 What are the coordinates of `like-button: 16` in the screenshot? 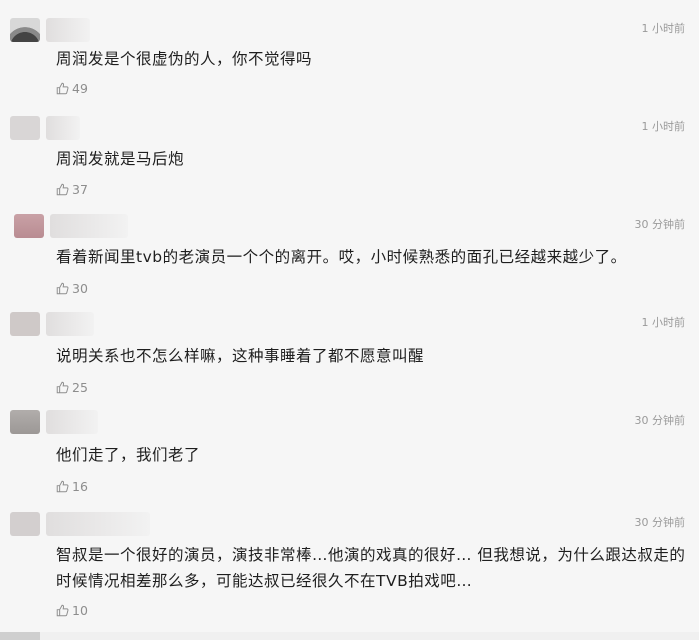 It's located at (72, 486).